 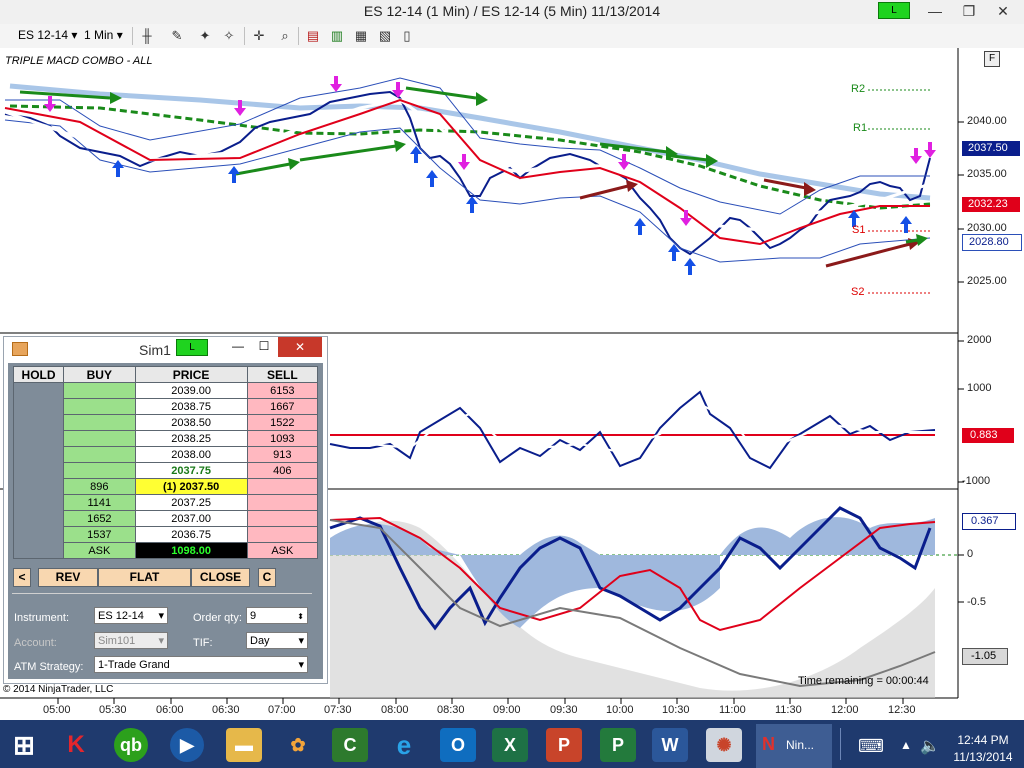 What do you see at coordinates (282, 406) in the screenshot?
I see `sell-cell: 1667` at bounding box center [282, 406].